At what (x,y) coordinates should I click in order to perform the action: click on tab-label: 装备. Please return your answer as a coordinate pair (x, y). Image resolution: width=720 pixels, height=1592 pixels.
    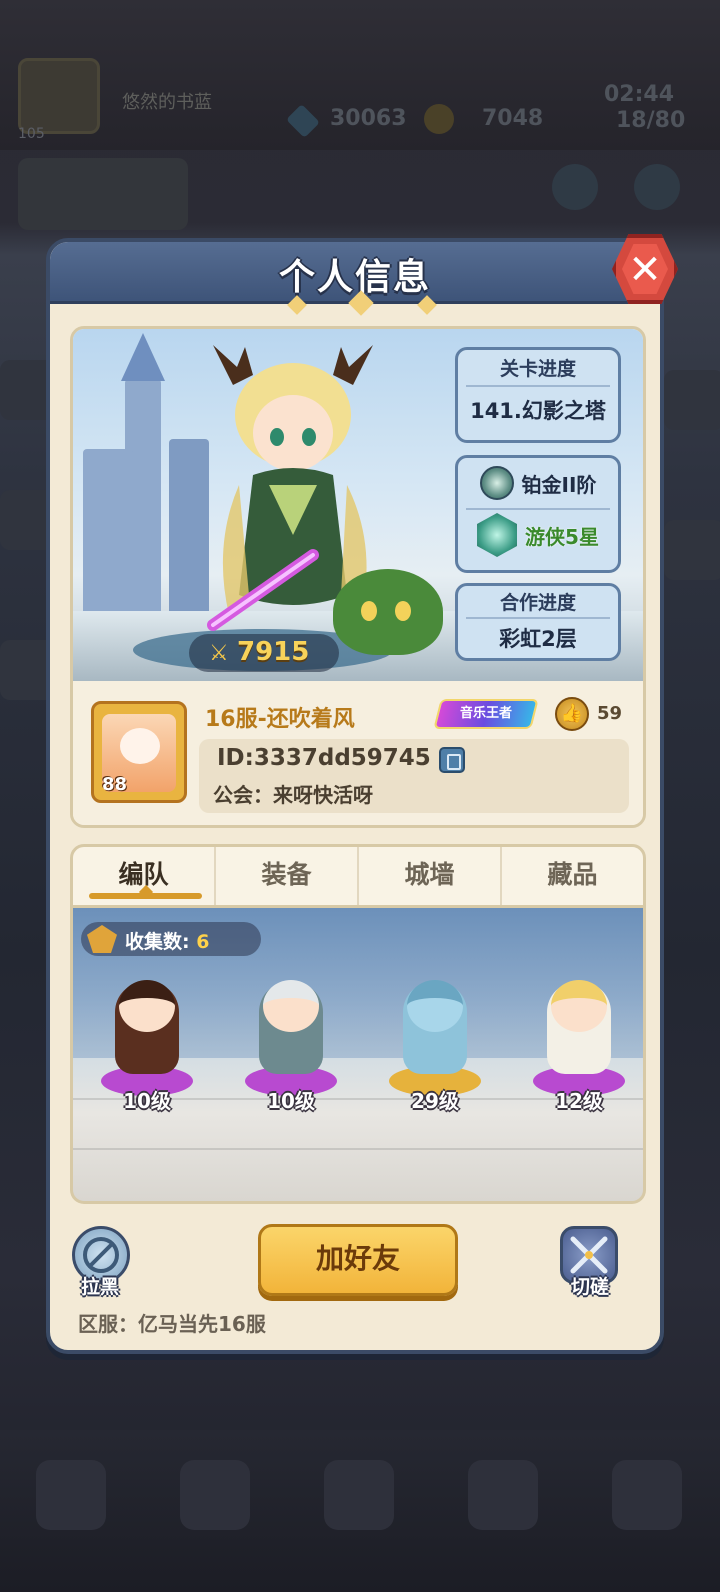
    Looking at the image, I should click on (286, 874).